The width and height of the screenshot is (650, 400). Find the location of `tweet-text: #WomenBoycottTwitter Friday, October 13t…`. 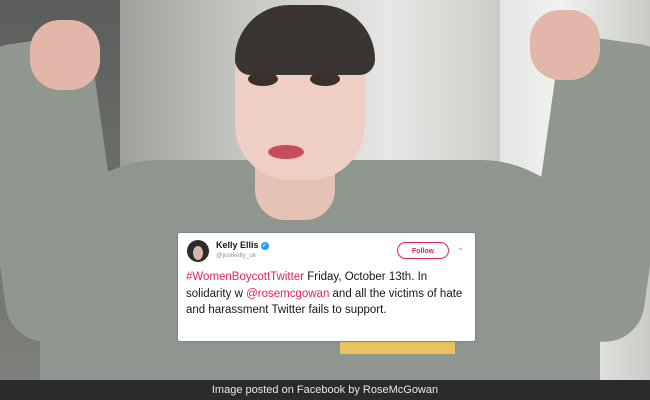

tweet-text: #WomenBoycottTwitter Friday, October 13t… is located at coordinates (328, 294).